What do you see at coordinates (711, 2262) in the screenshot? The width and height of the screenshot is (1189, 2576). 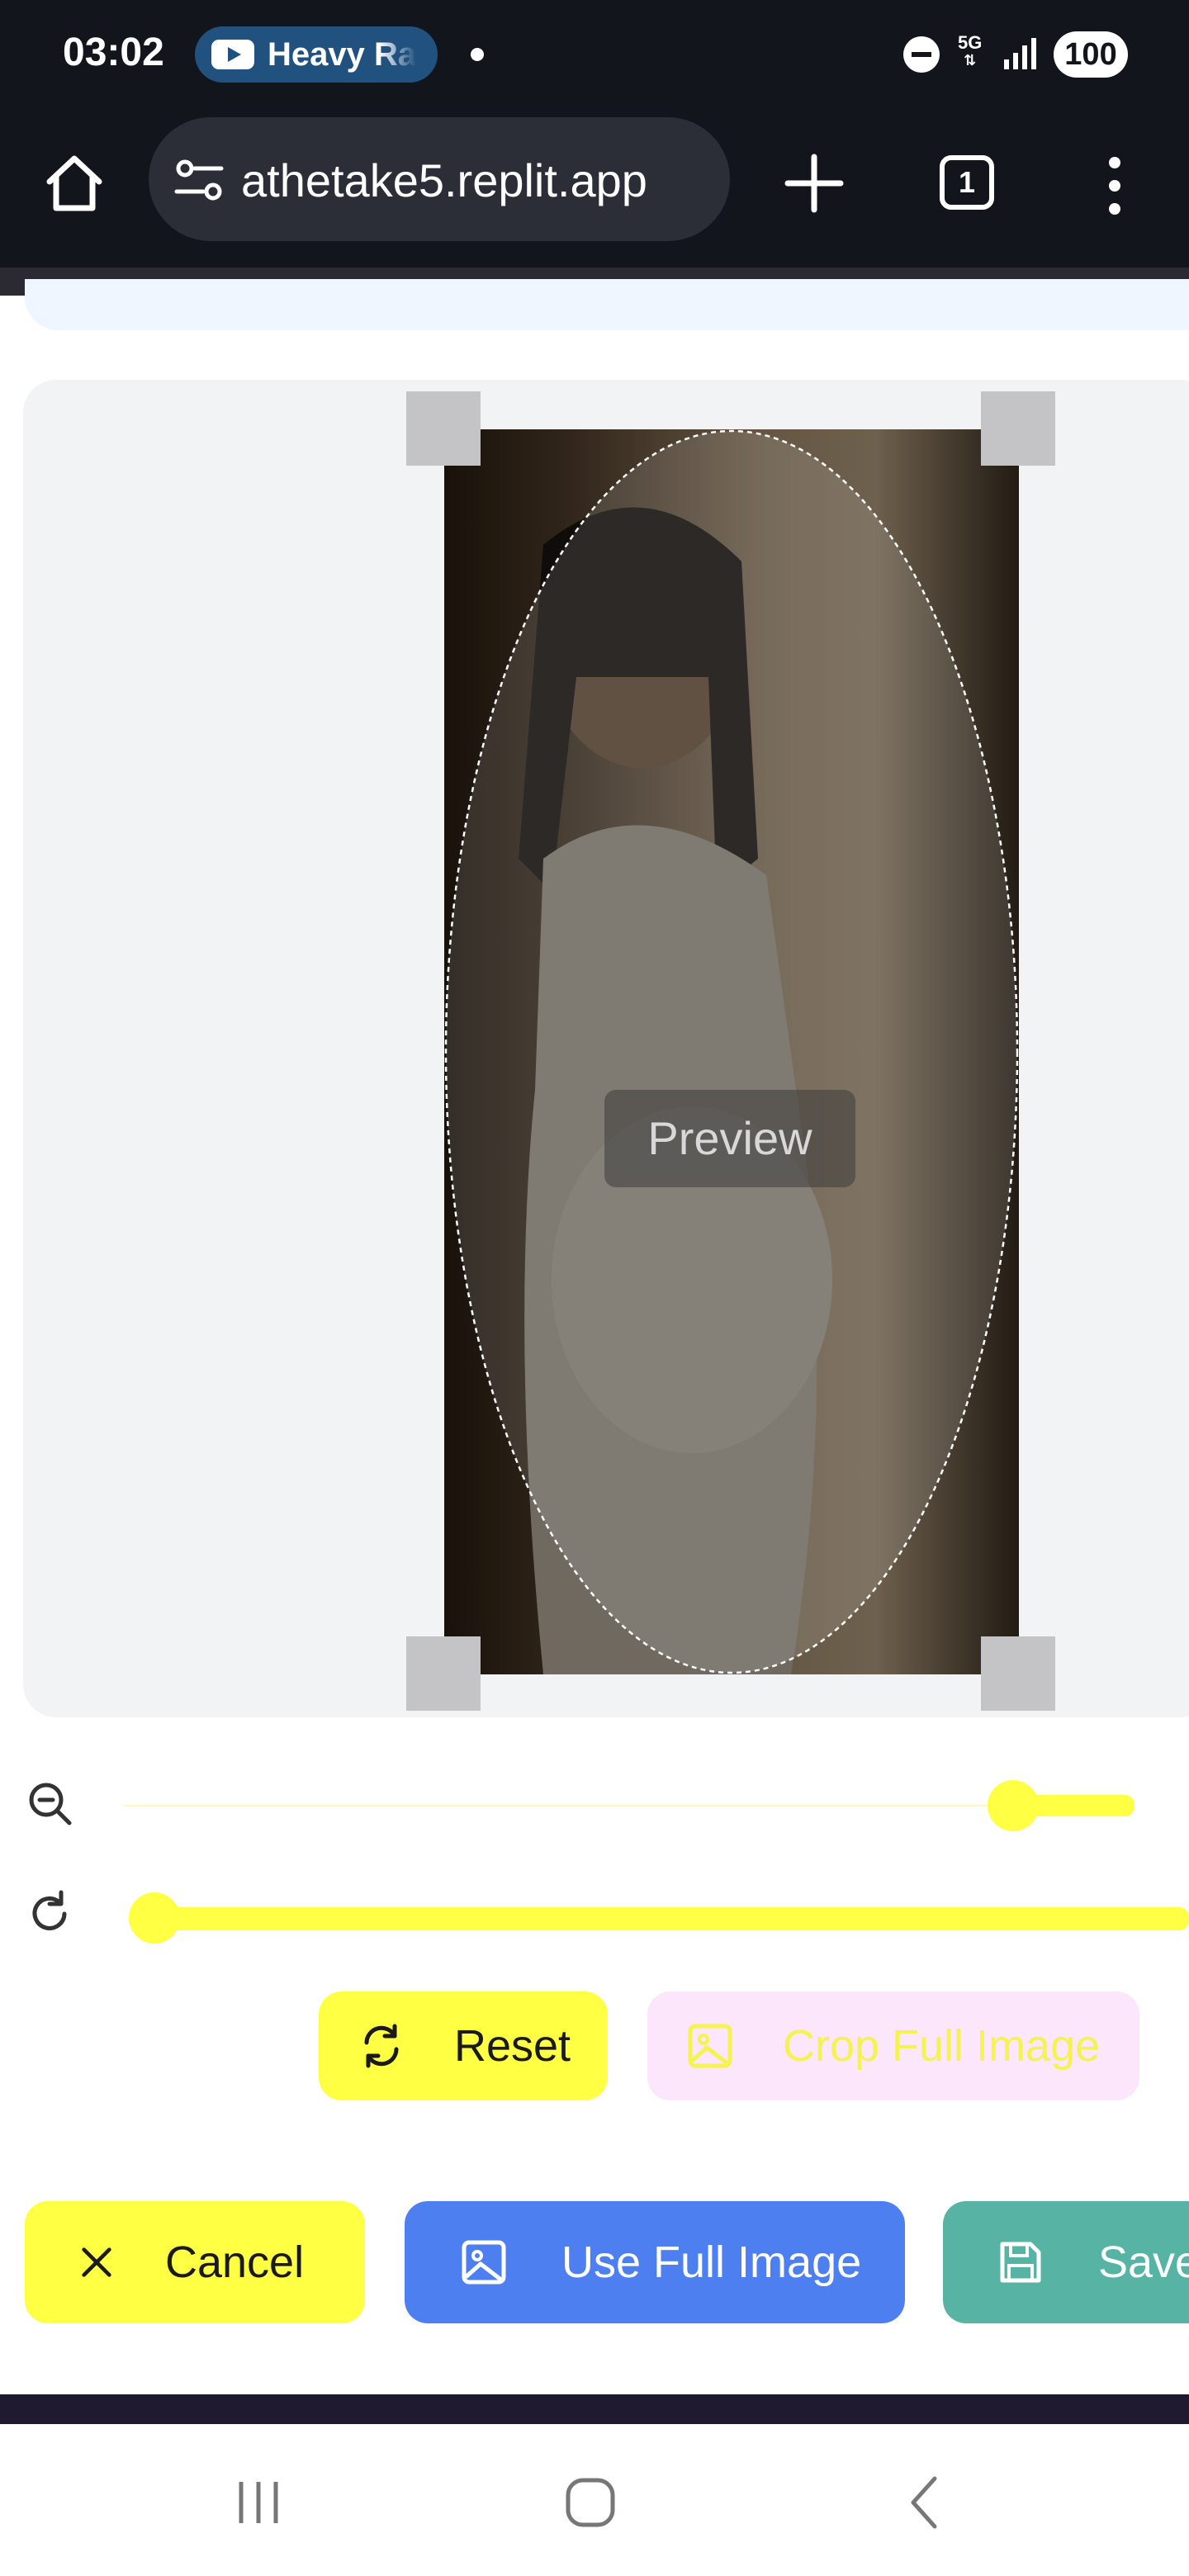 I see `use-full-image-label: Use Full Image` at bounding box center [711, 2262].